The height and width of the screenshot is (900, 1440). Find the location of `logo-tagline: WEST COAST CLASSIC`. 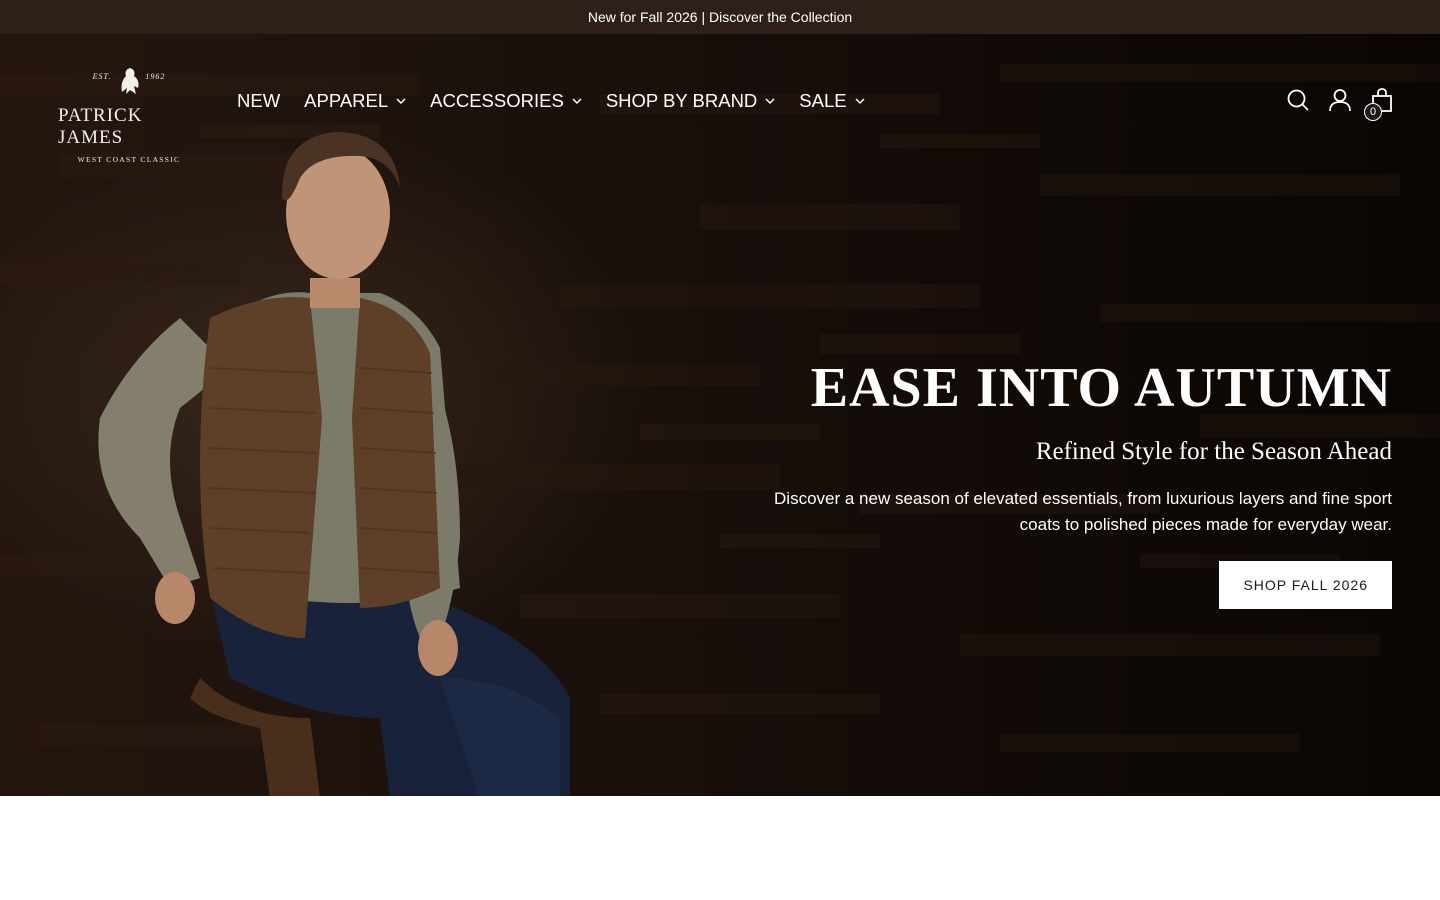

logo-tagline: WEST COAST CLASSIC is located at coordinates (129, 159).